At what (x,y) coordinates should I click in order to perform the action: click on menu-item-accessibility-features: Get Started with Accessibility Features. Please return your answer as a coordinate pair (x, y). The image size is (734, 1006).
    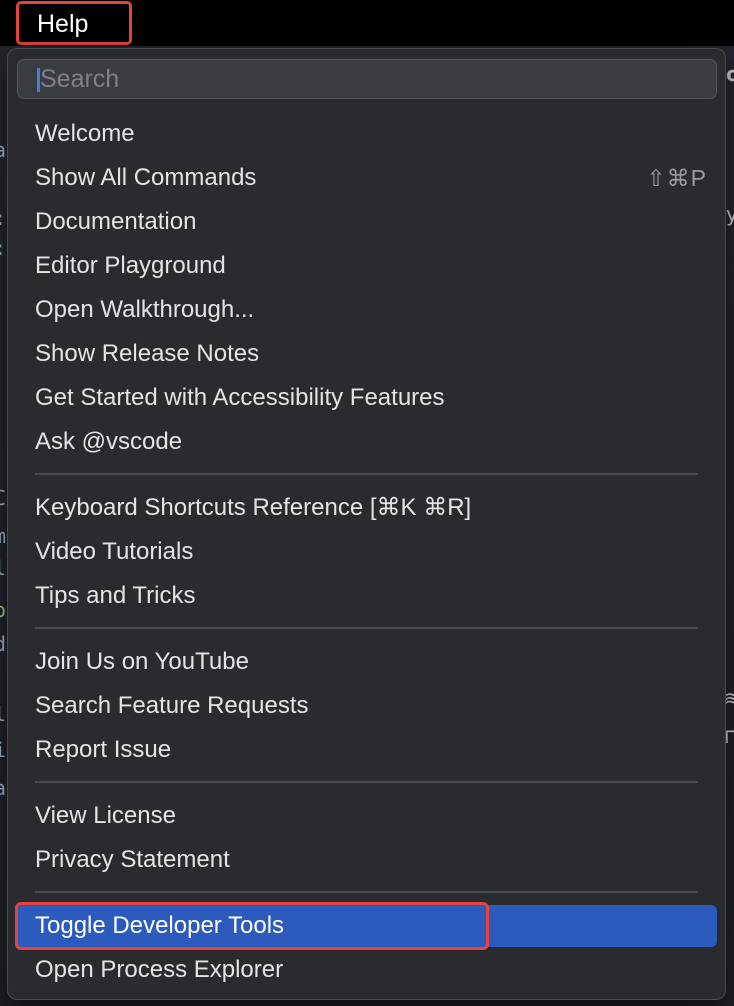
    Looking at the image, I should click on (366, 398).